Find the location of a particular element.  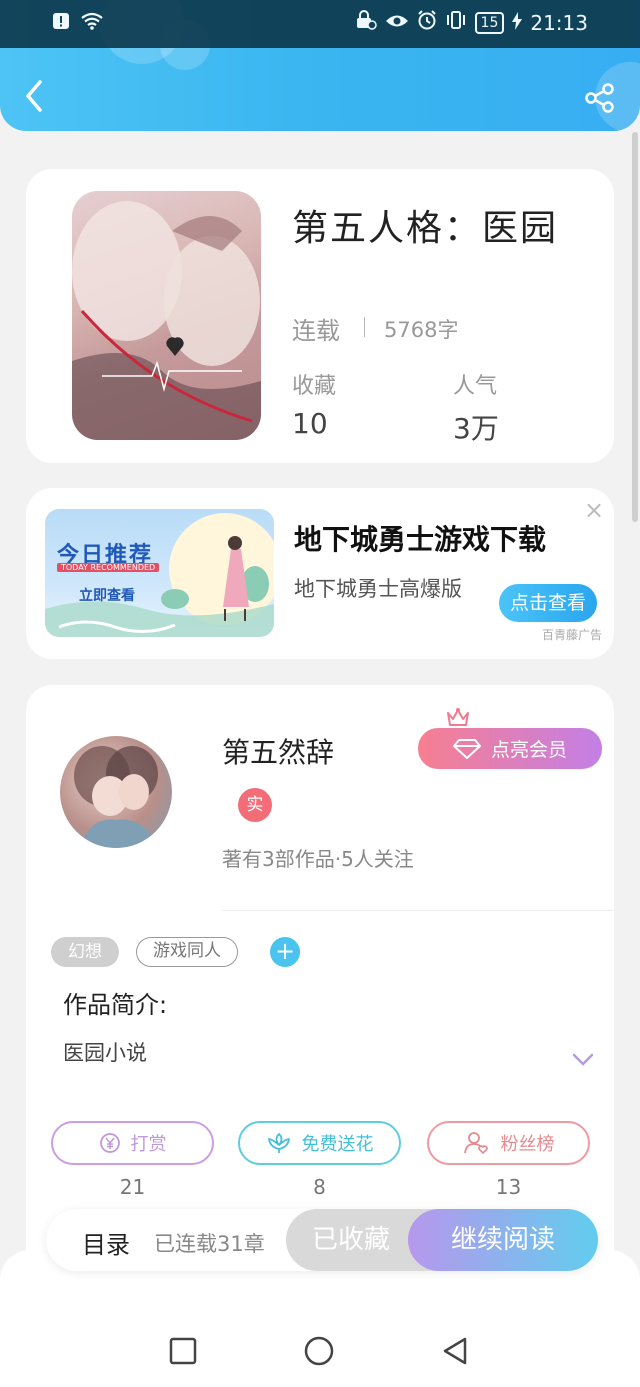

ad-source: 百青藤广告 is located at coordinates (572, 635).